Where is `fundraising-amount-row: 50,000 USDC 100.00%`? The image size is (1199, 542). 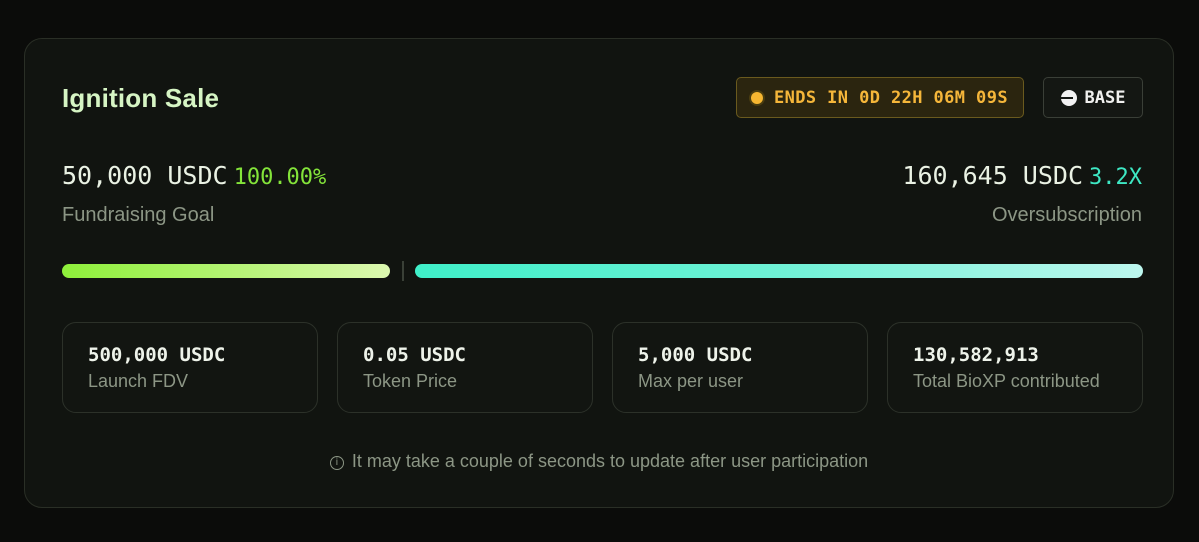 fundraising-amount-row: 50,000 USDC 100.00% is located at coordinates (194, 175).